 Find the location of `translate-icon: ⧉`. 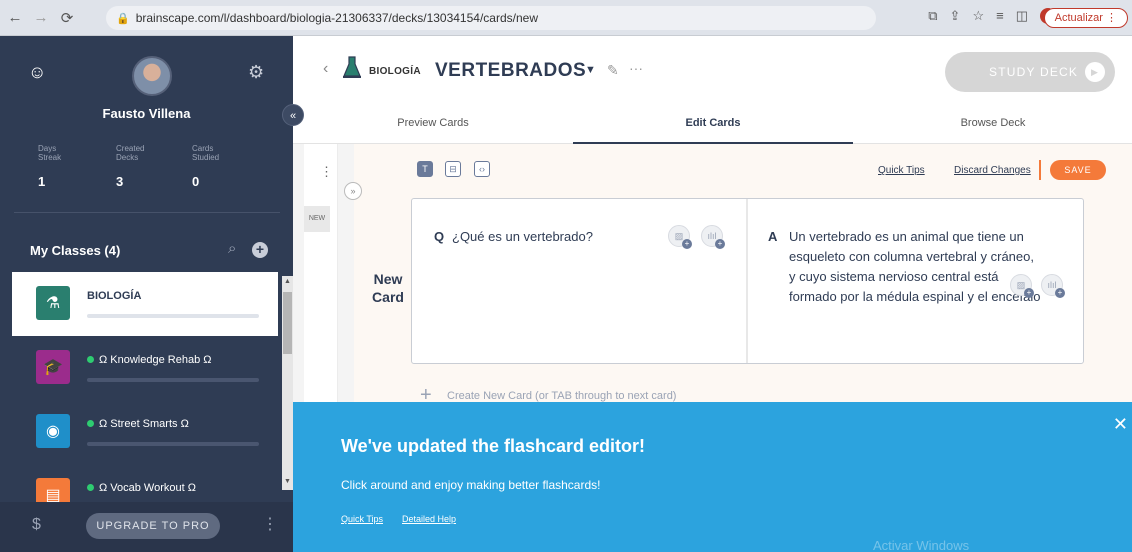

translate-icon: ⧉ is located at coordinates (932, 16).